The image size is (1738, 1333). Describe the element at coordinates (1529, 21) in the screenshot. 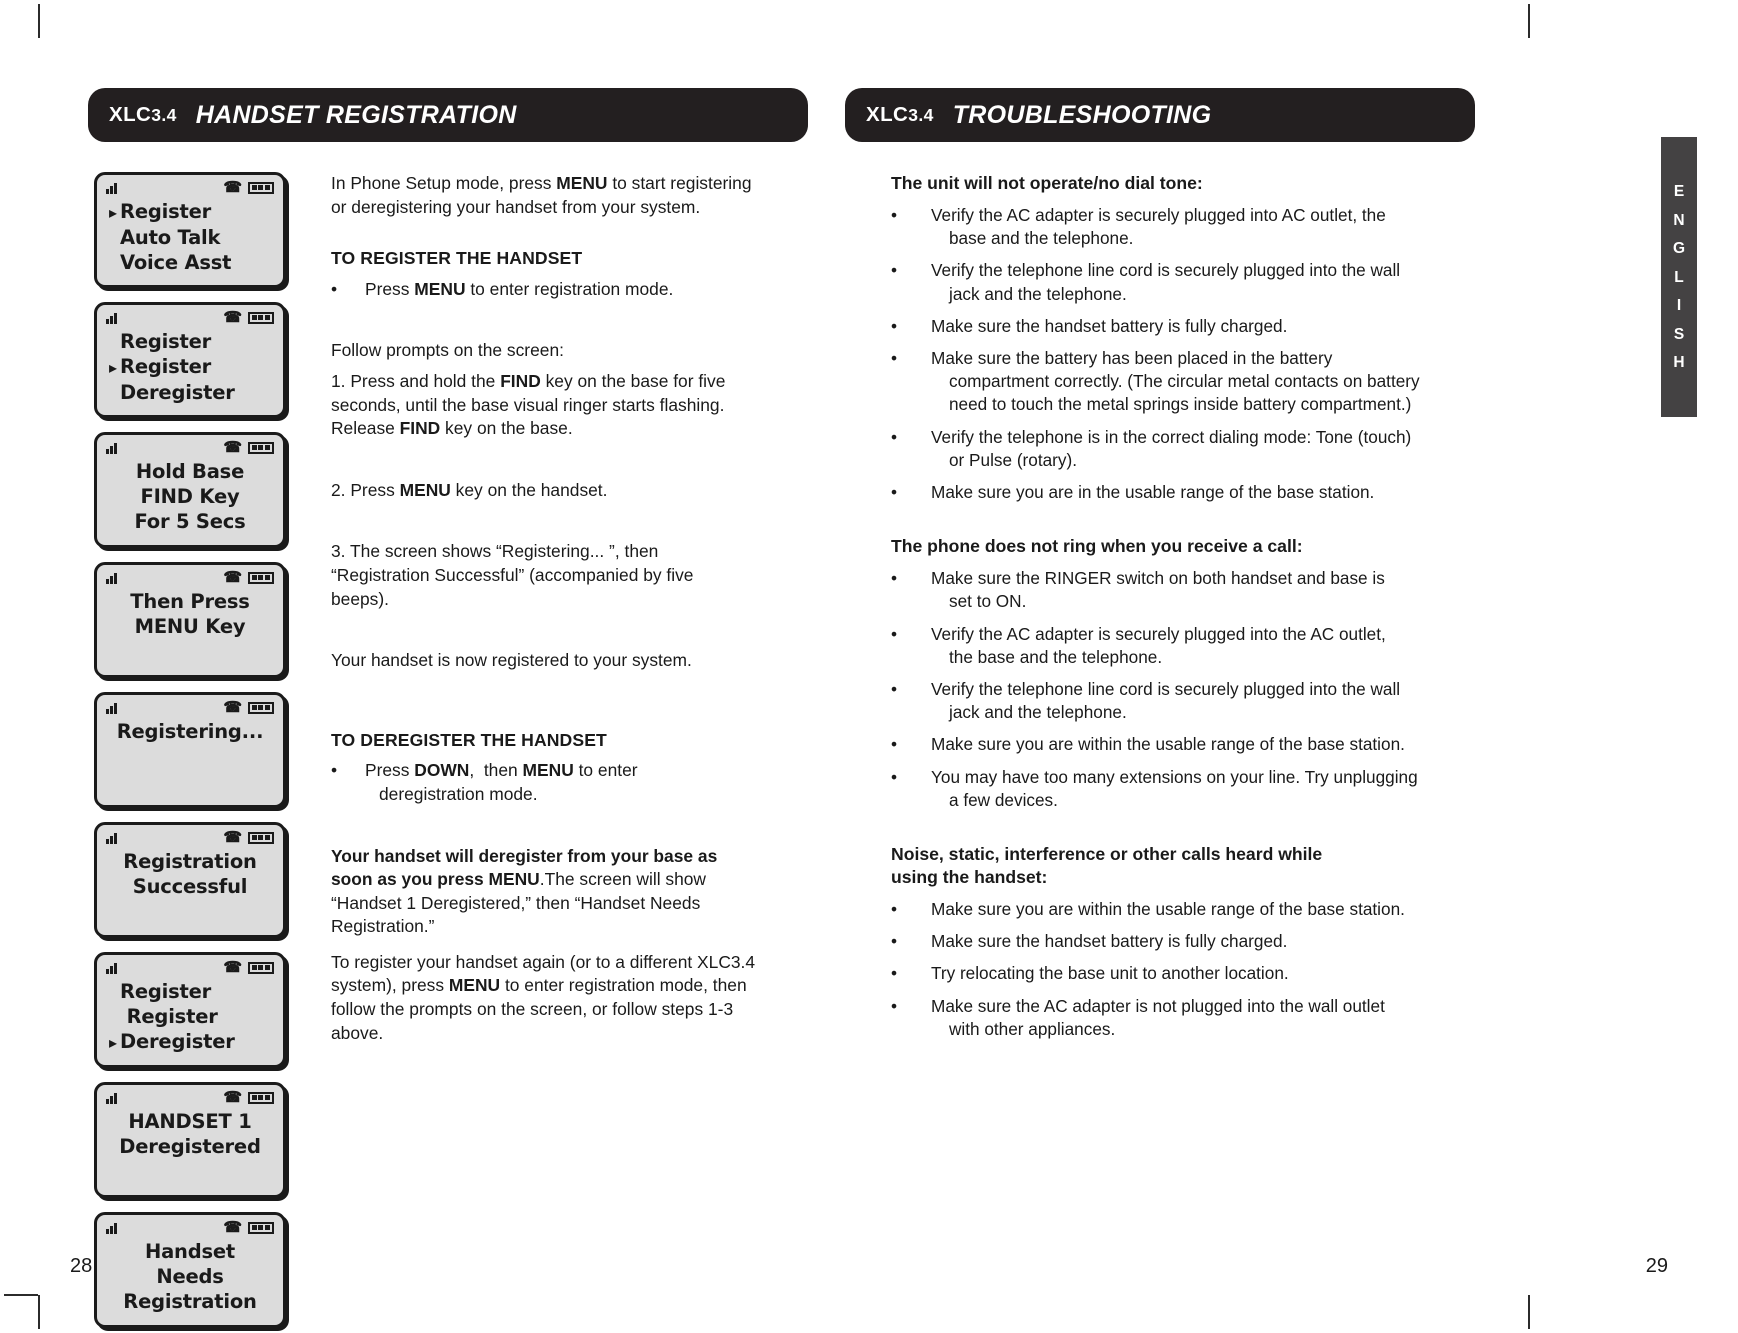

I see `crop-mark-top-right` at that location.